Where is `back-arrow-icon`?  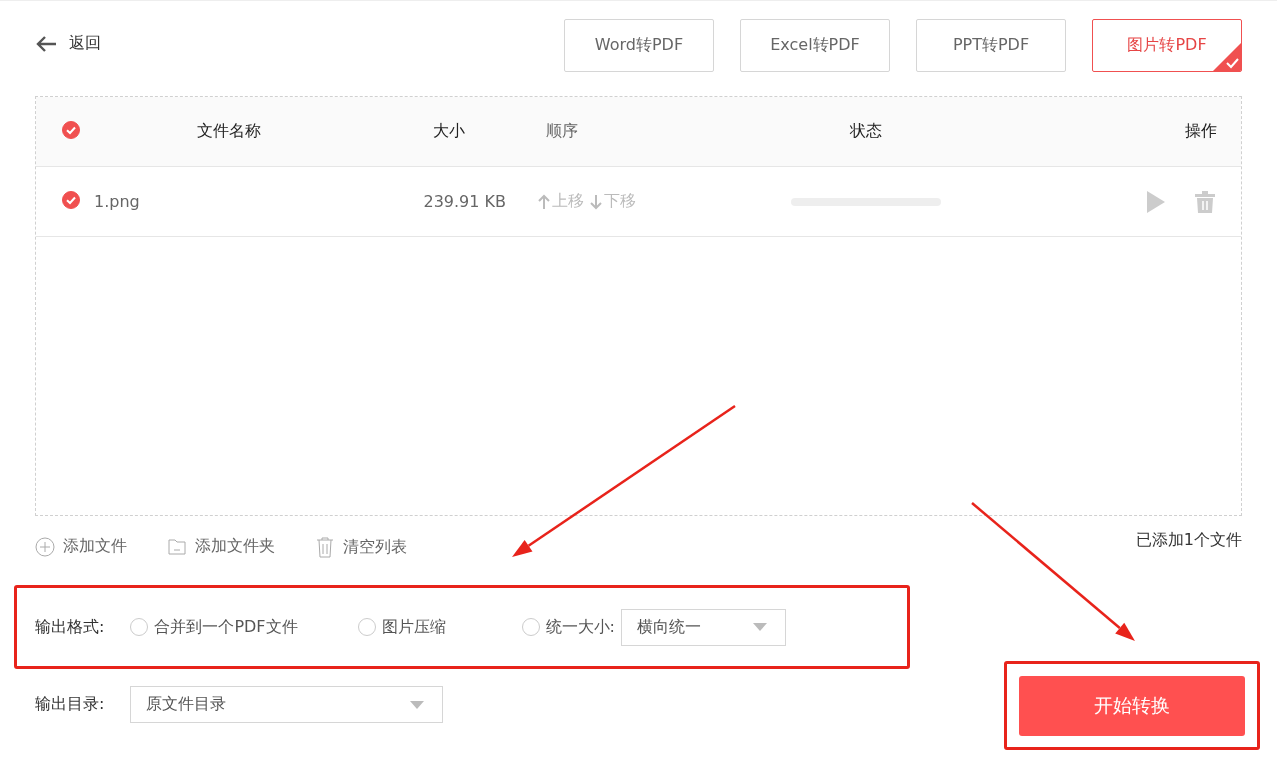
back-arrow-icon is located at coordinates (46, 43).